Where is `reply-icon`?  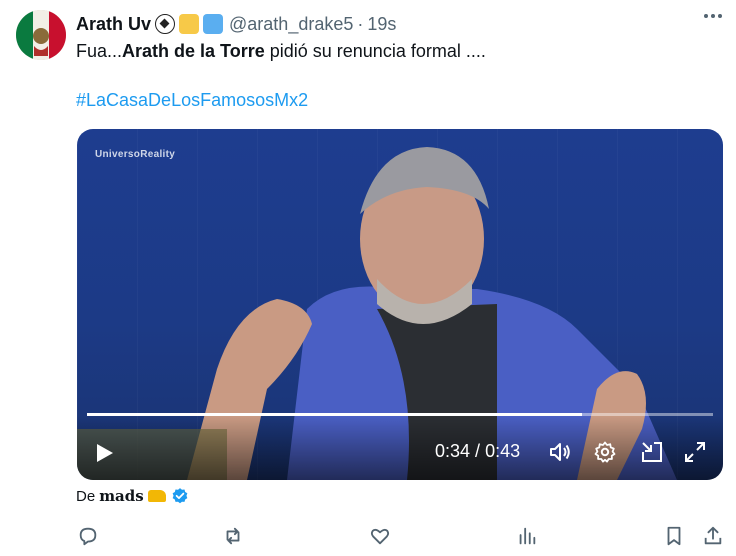
reply-icon is located at coordinates (88, 536).